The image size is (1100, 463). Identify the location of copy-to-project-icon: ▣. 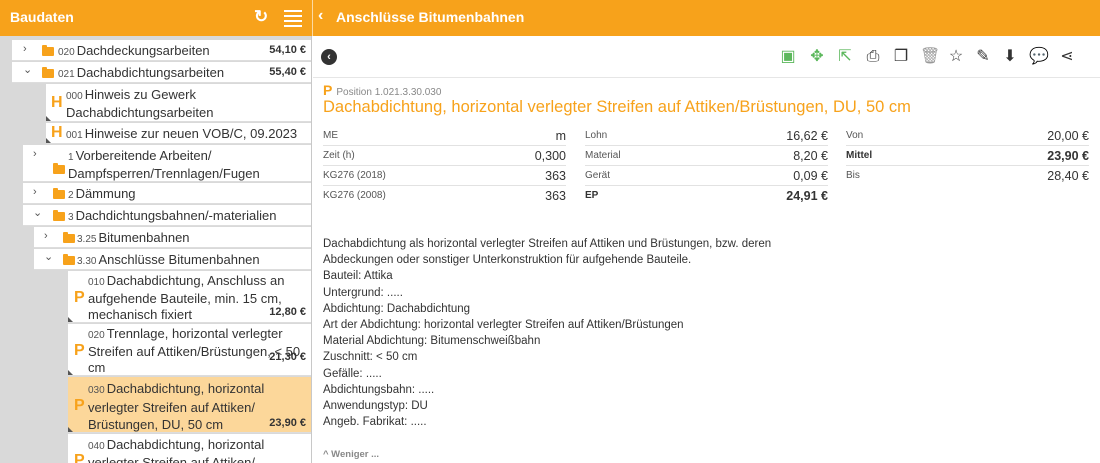
(788, 57).